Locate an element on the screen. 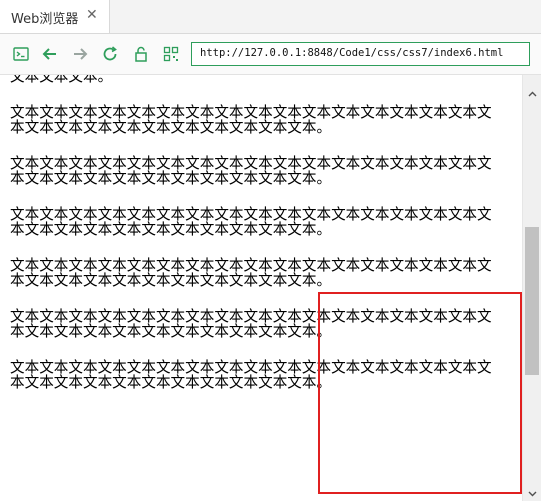 The width and height of the screenshot is (541, 502). qr-grid-icon is located at coordinates (171, 54).